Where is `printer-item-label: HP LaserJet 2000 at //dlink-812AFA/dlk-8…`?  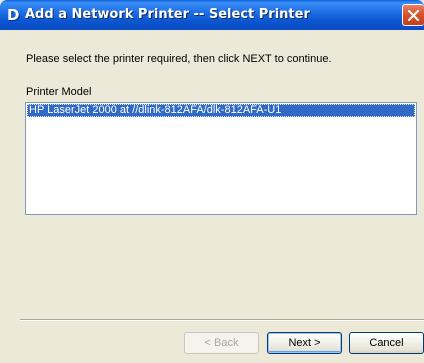
printer-item-label: HP LaserJet 2000 at //dlink-812AFA/dlk-8… is located at coordinates (155, 110).